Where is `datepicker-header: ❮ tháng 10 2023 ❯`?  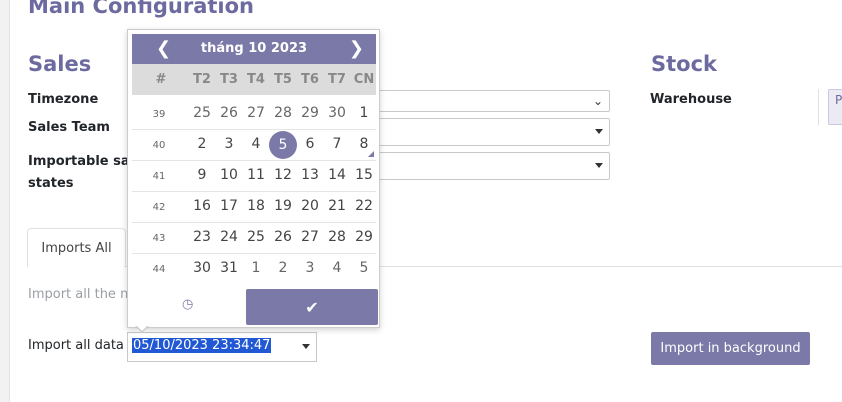
datepicker-header: ❮ tháng 10 2023 ❯ is located at coordinates (254, 49).